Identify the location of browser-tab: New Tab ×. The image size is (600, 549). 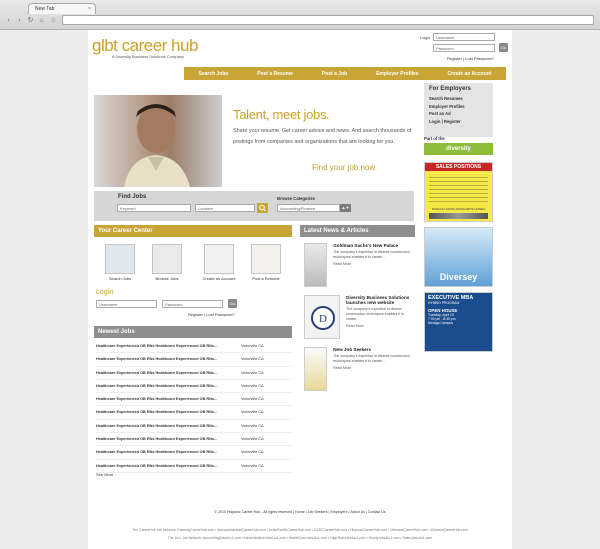
(62, 8).